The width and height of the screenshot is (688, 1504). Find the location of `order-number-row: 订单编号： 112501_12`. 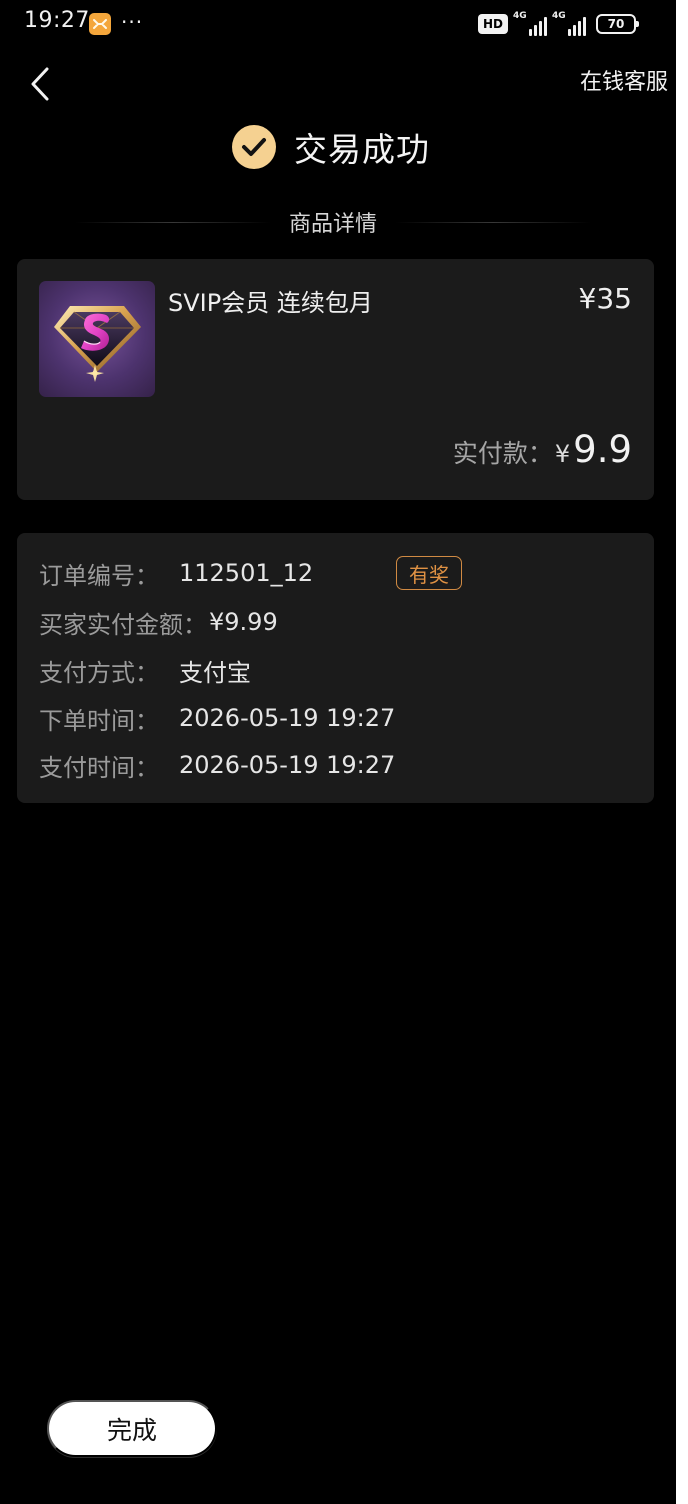

order-number-row: 订单编号： 112501_12 is located at coordinates (176, 573).